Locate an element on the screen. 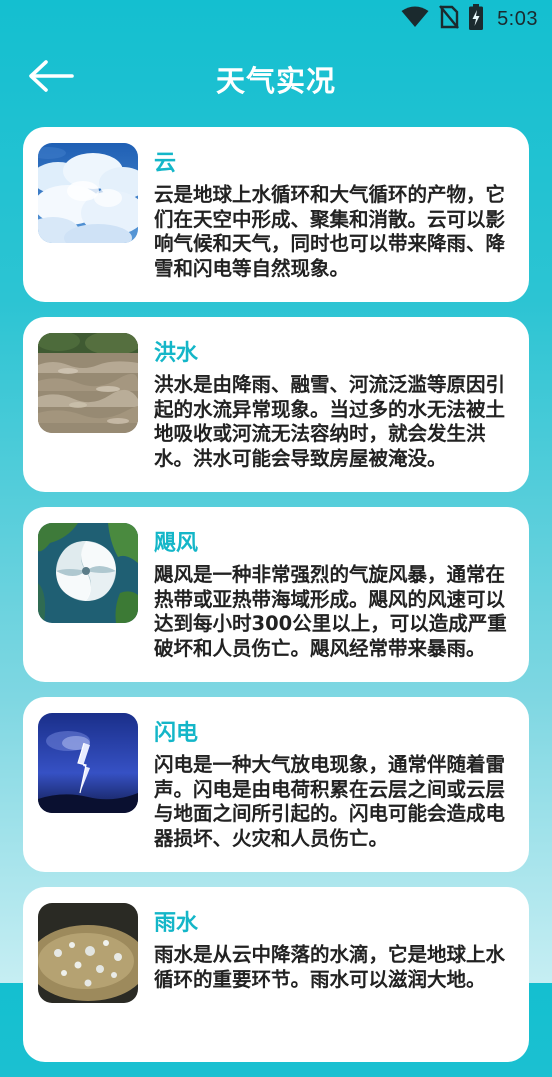  wifi-icon is located at coordinates (415, 19).